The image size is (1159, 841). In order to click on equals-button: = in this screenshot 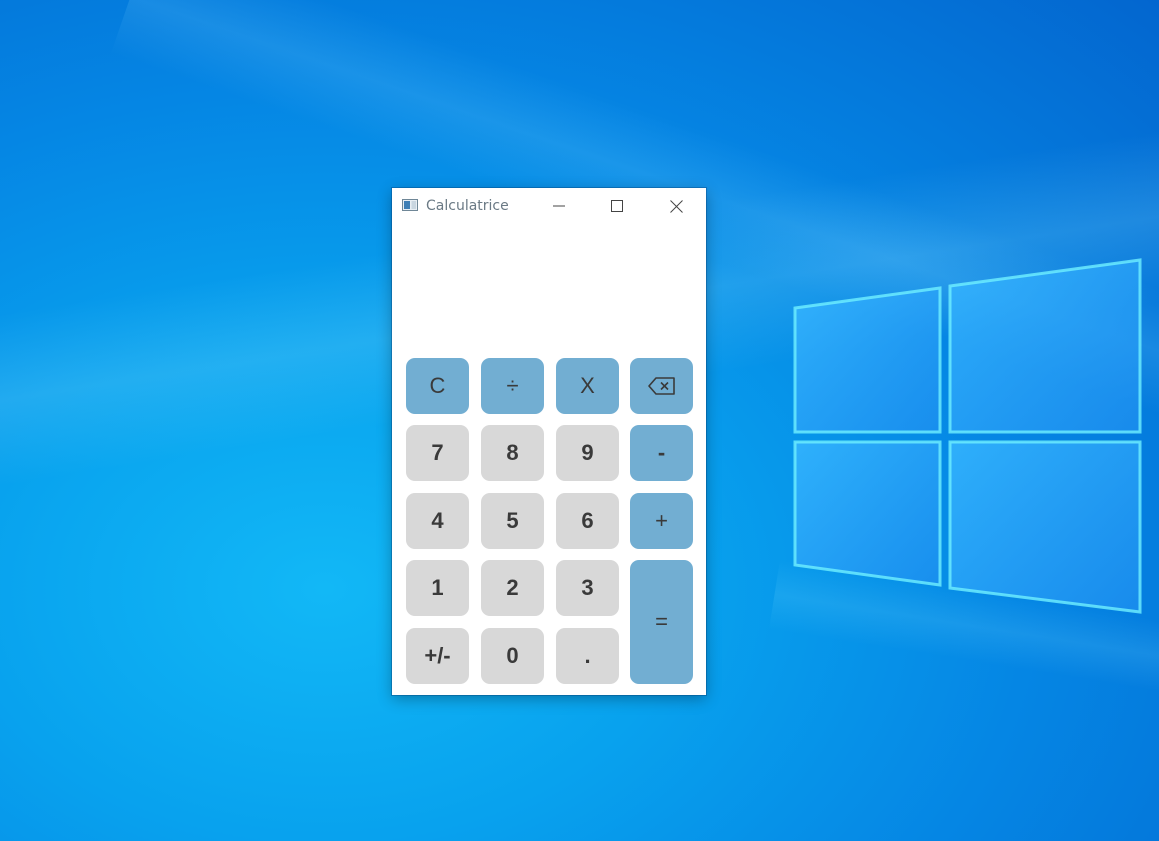, I will do `click(661, 622)`.